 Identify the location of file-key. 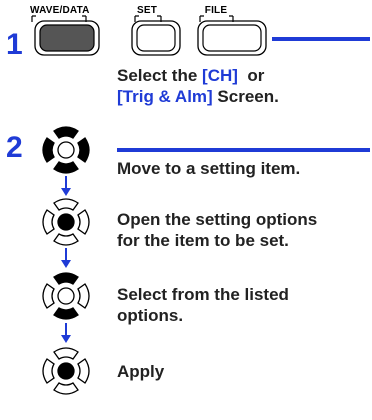
(232, 38).